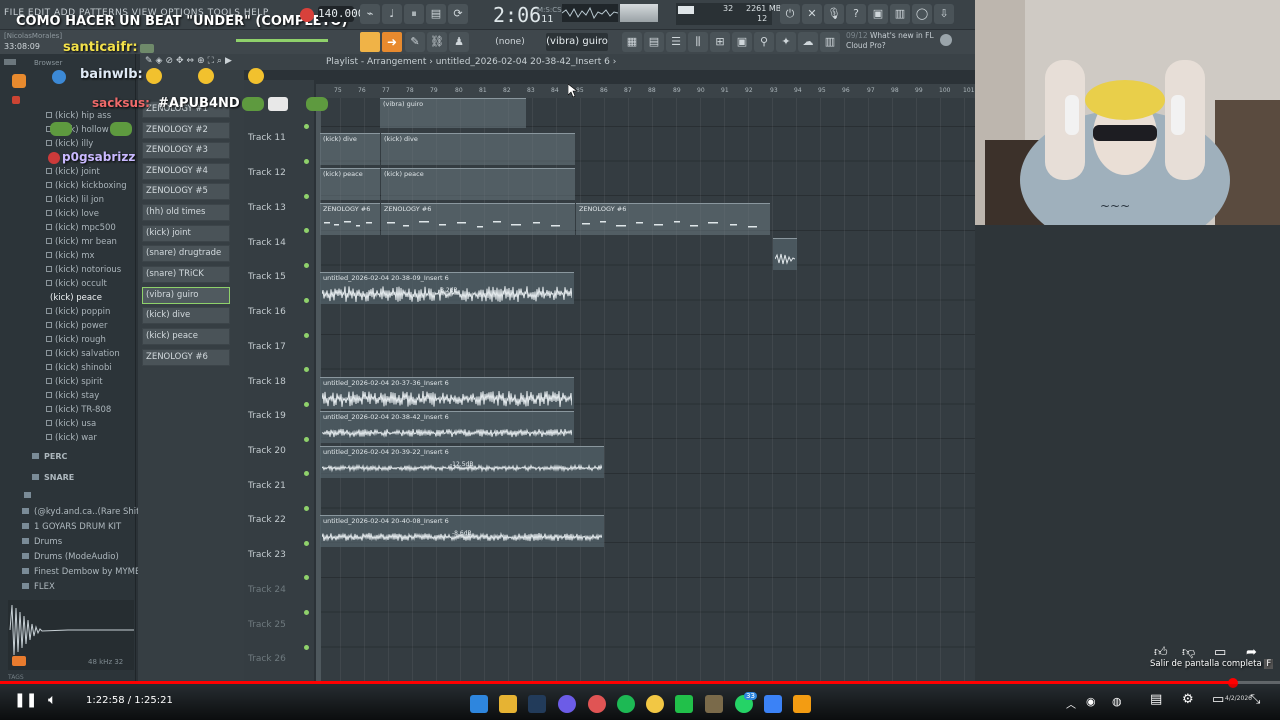  What do you see at coordinates (714, 704) in the screenshot?
I see `folder-app-icon` at bounding box center [714, 704].